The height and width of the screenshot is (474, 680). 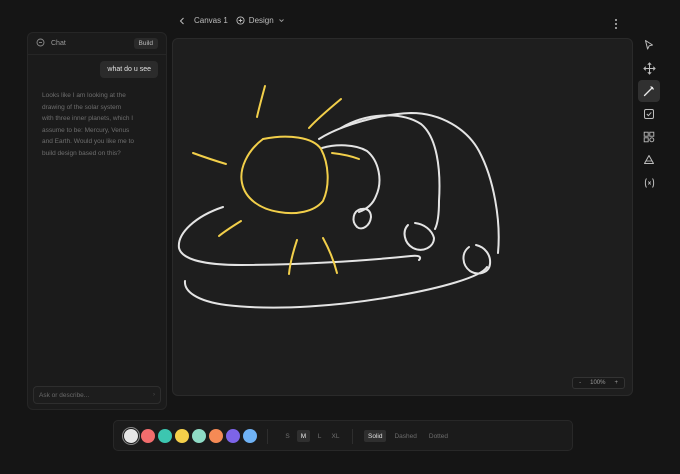 What do you see at coordinates (649, 45) in the screenshot?
I see `select-icon` at bounding box center [649, 45].